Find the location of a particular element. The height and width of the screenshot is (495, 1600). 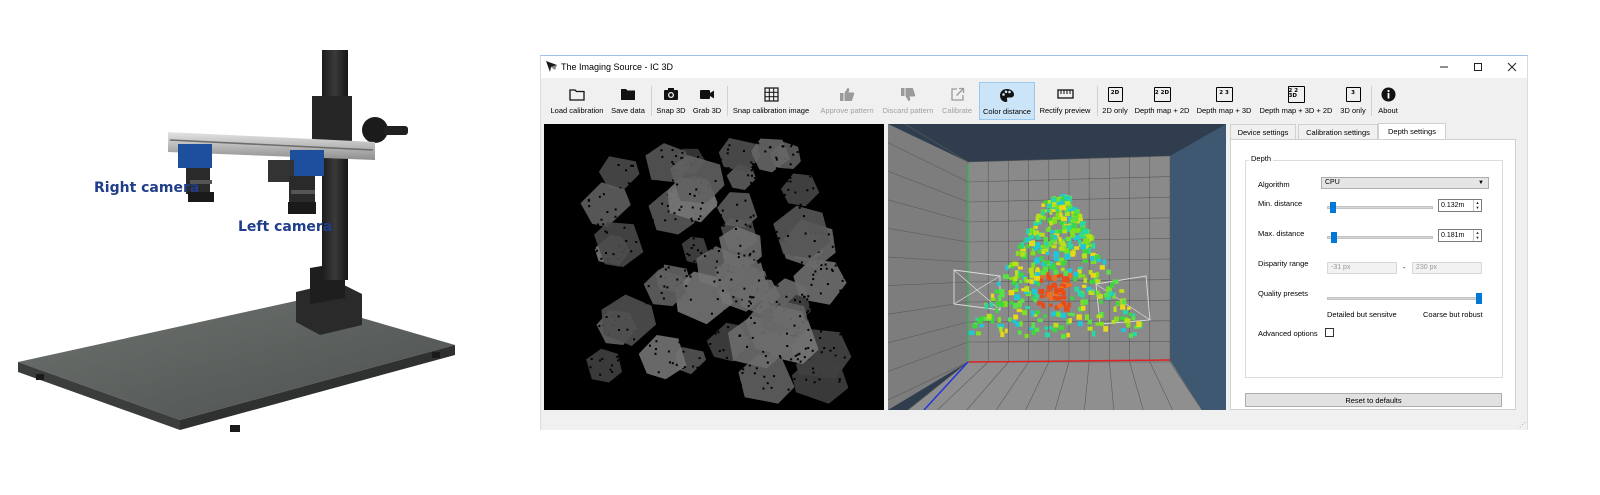

3d-only-button: 3 3D only is located at coordinates (1353, 101).